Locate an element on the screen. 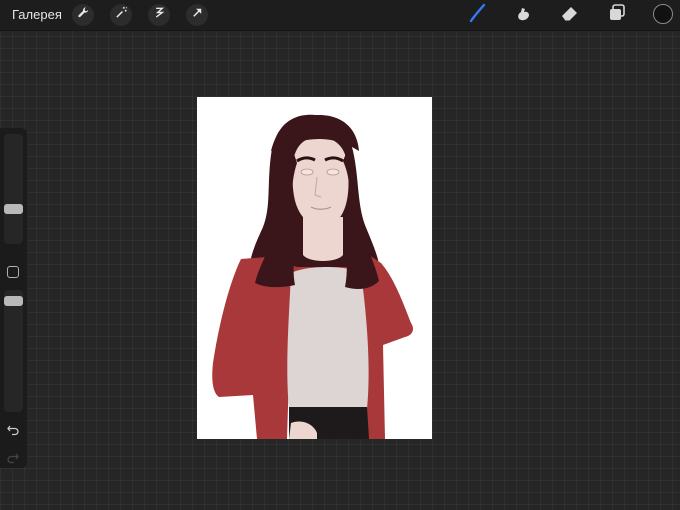  magic-wand-icon is located at coordinates (121, 15).